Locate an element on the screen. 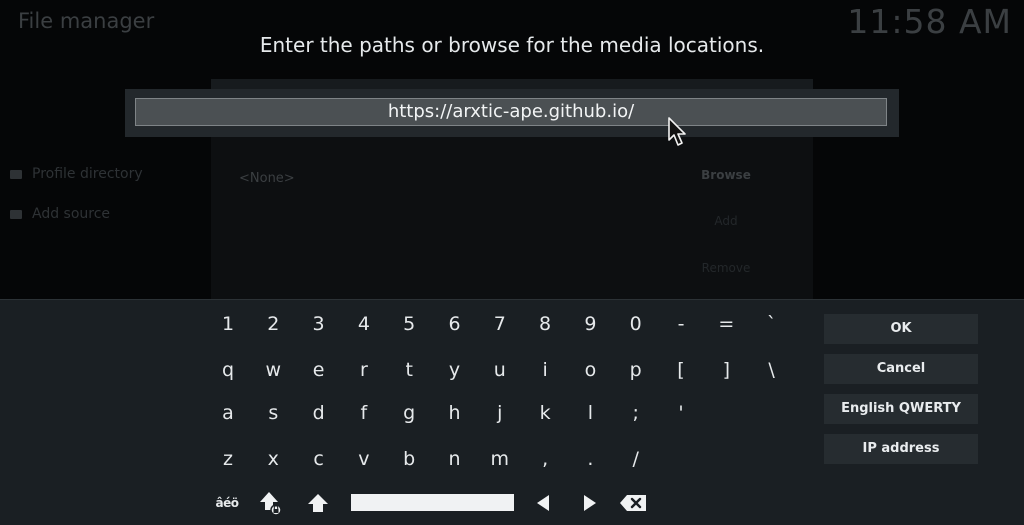 Image resolution: width=1024 pixels, height=525 pixels. ip-address-button: IP address is located at coordinates (901, 449).